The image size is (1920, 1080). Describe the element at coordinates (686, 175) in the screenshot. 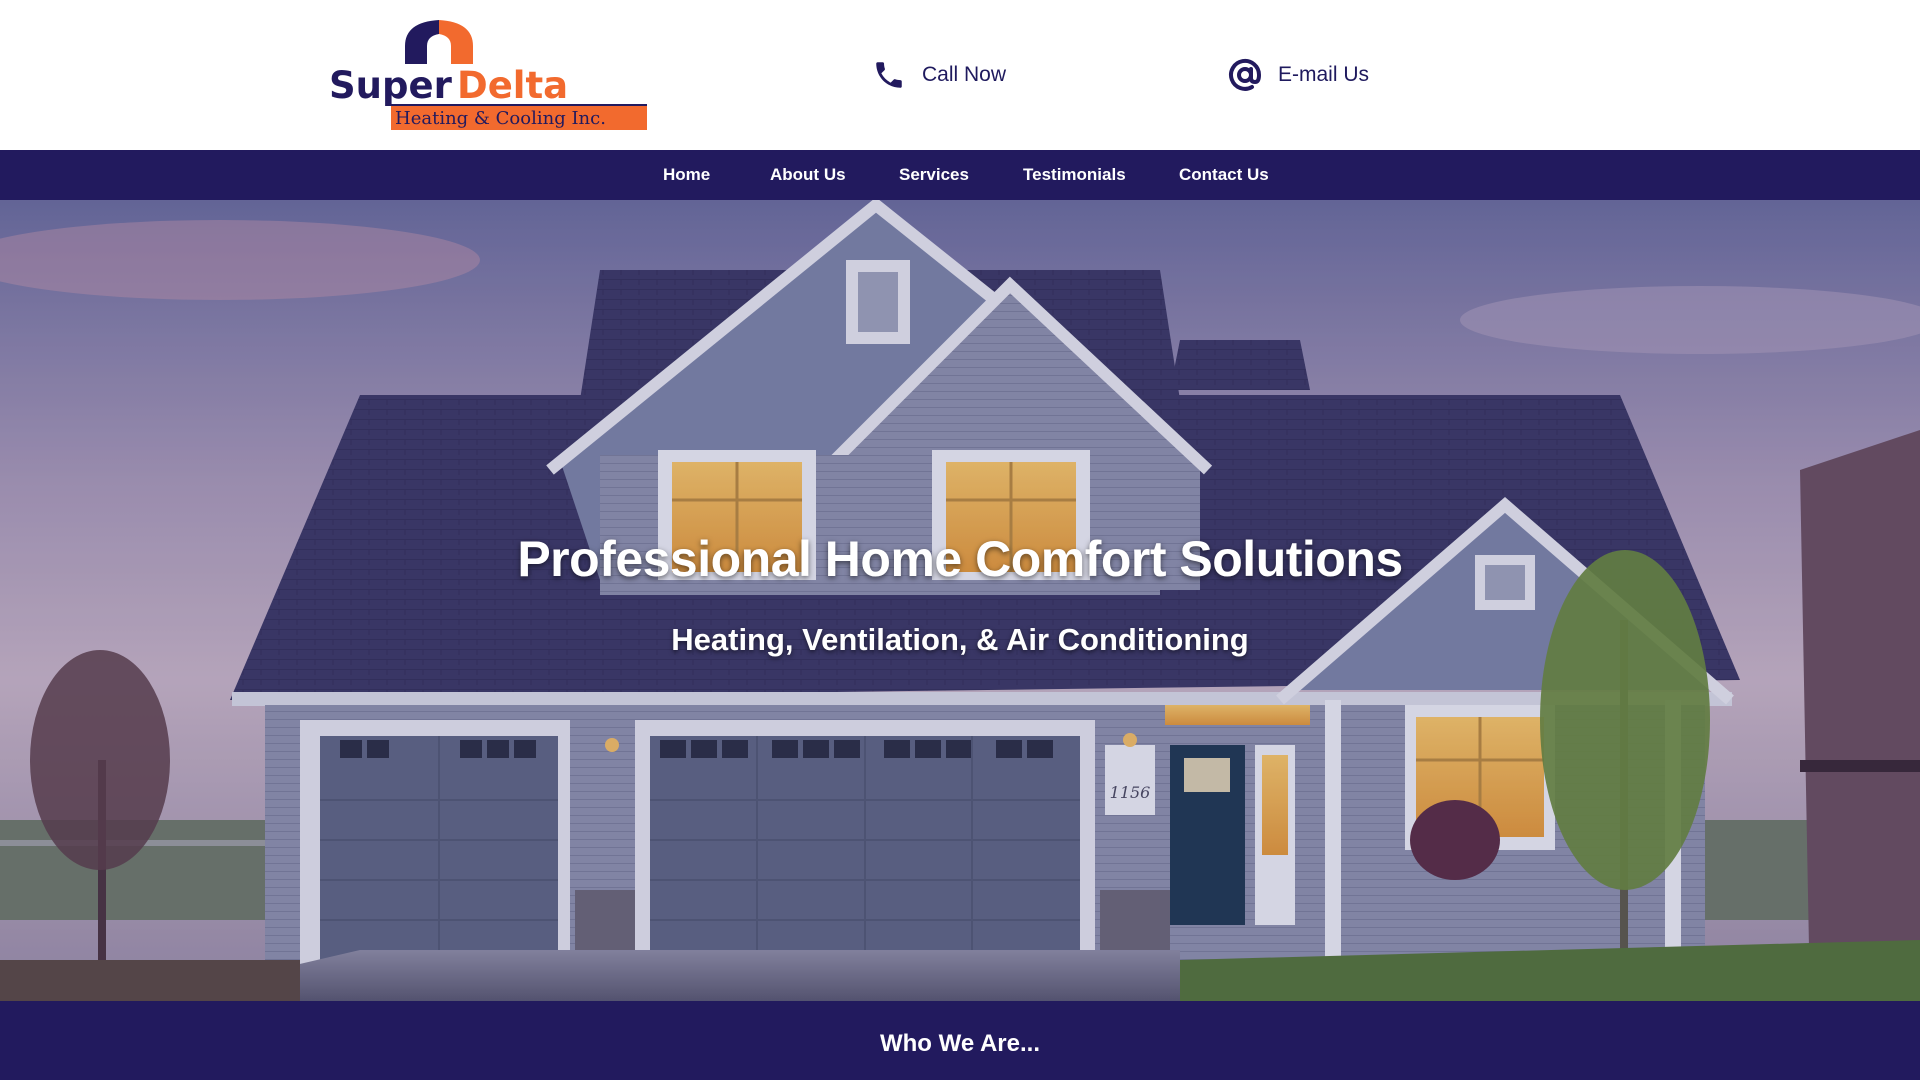

I see `nav-item-home: Home` at that location.